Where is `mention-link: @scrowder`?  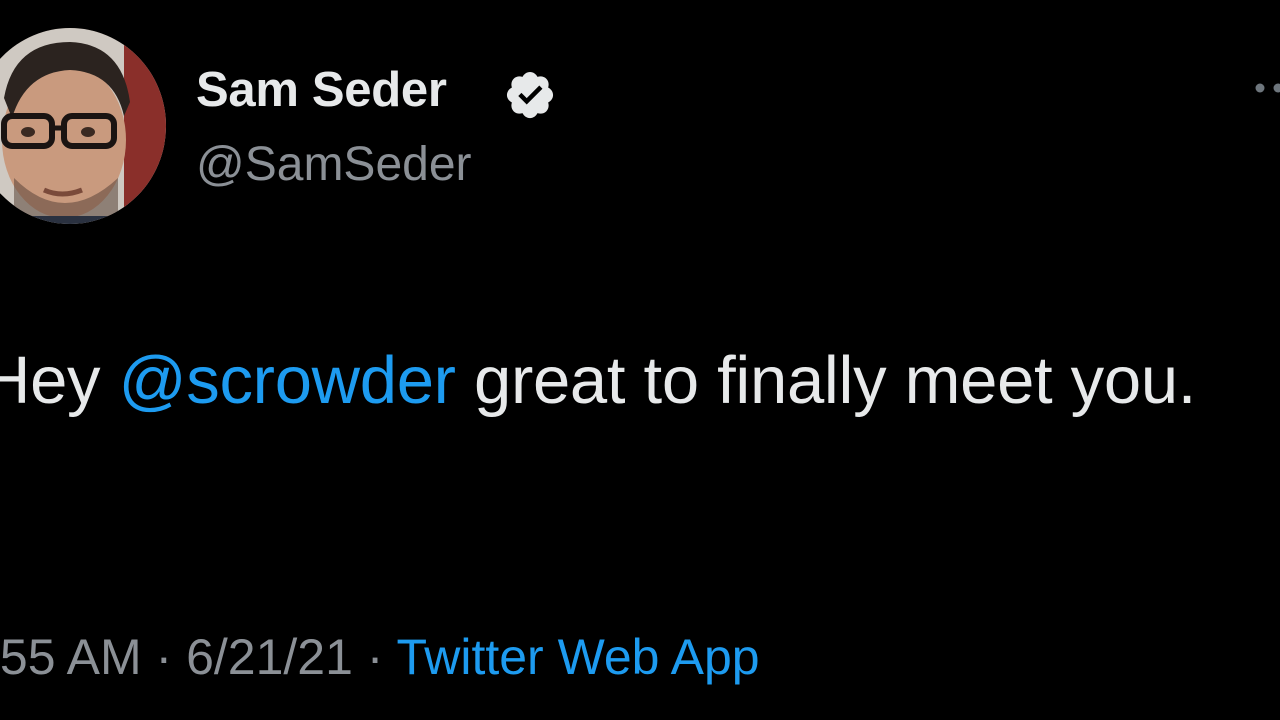 mention-link: @scrowder is located at coordinates (287, 380).